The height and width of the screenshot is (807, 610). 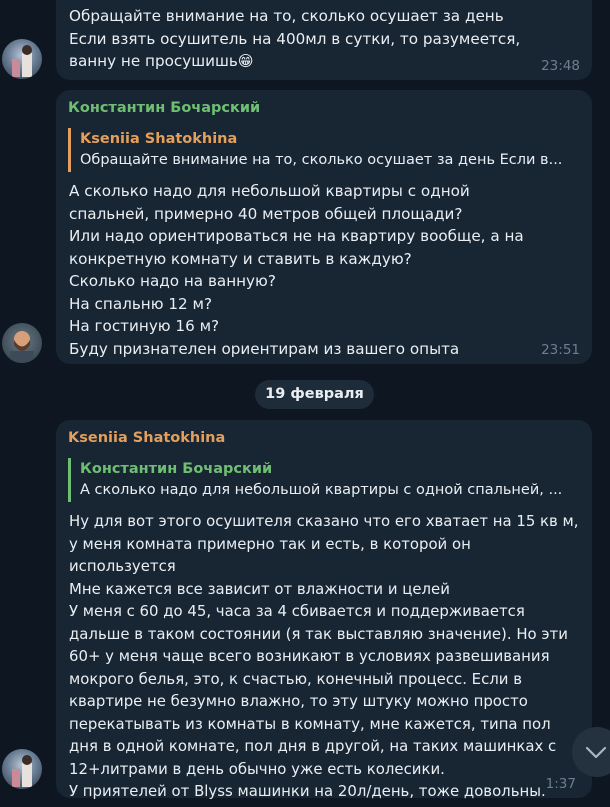 I want to click on reply-sender: Константин Бочарский, so click(x=176, y=469).